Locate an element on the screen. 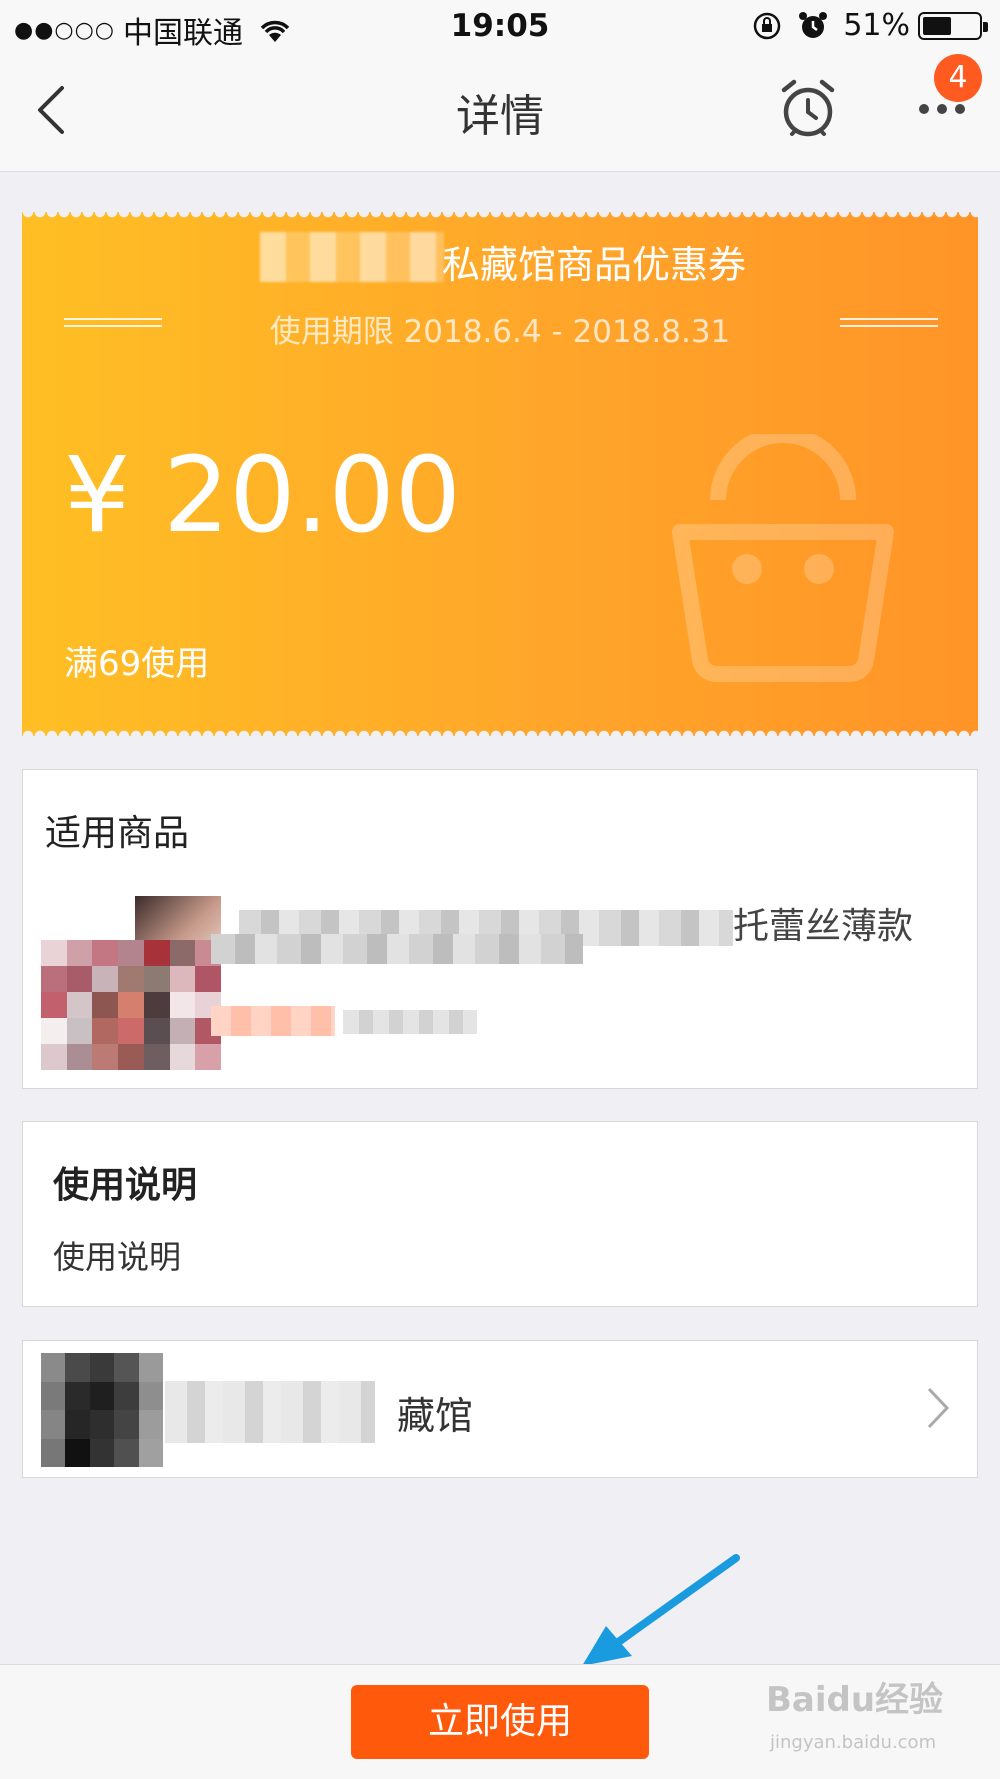 This screenshot has width=1000, height=1779. battery-fill is located at coordinates (937, 25).